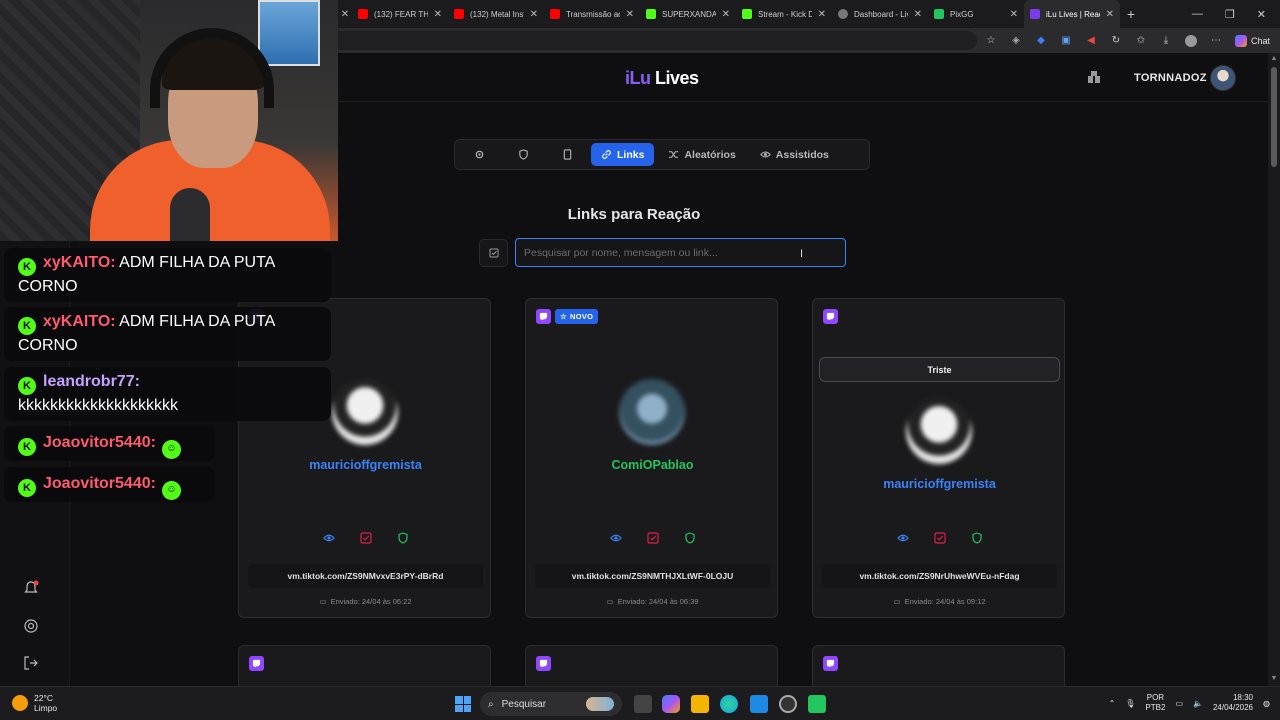  I want to click on tab-settings, so click(479, 154).